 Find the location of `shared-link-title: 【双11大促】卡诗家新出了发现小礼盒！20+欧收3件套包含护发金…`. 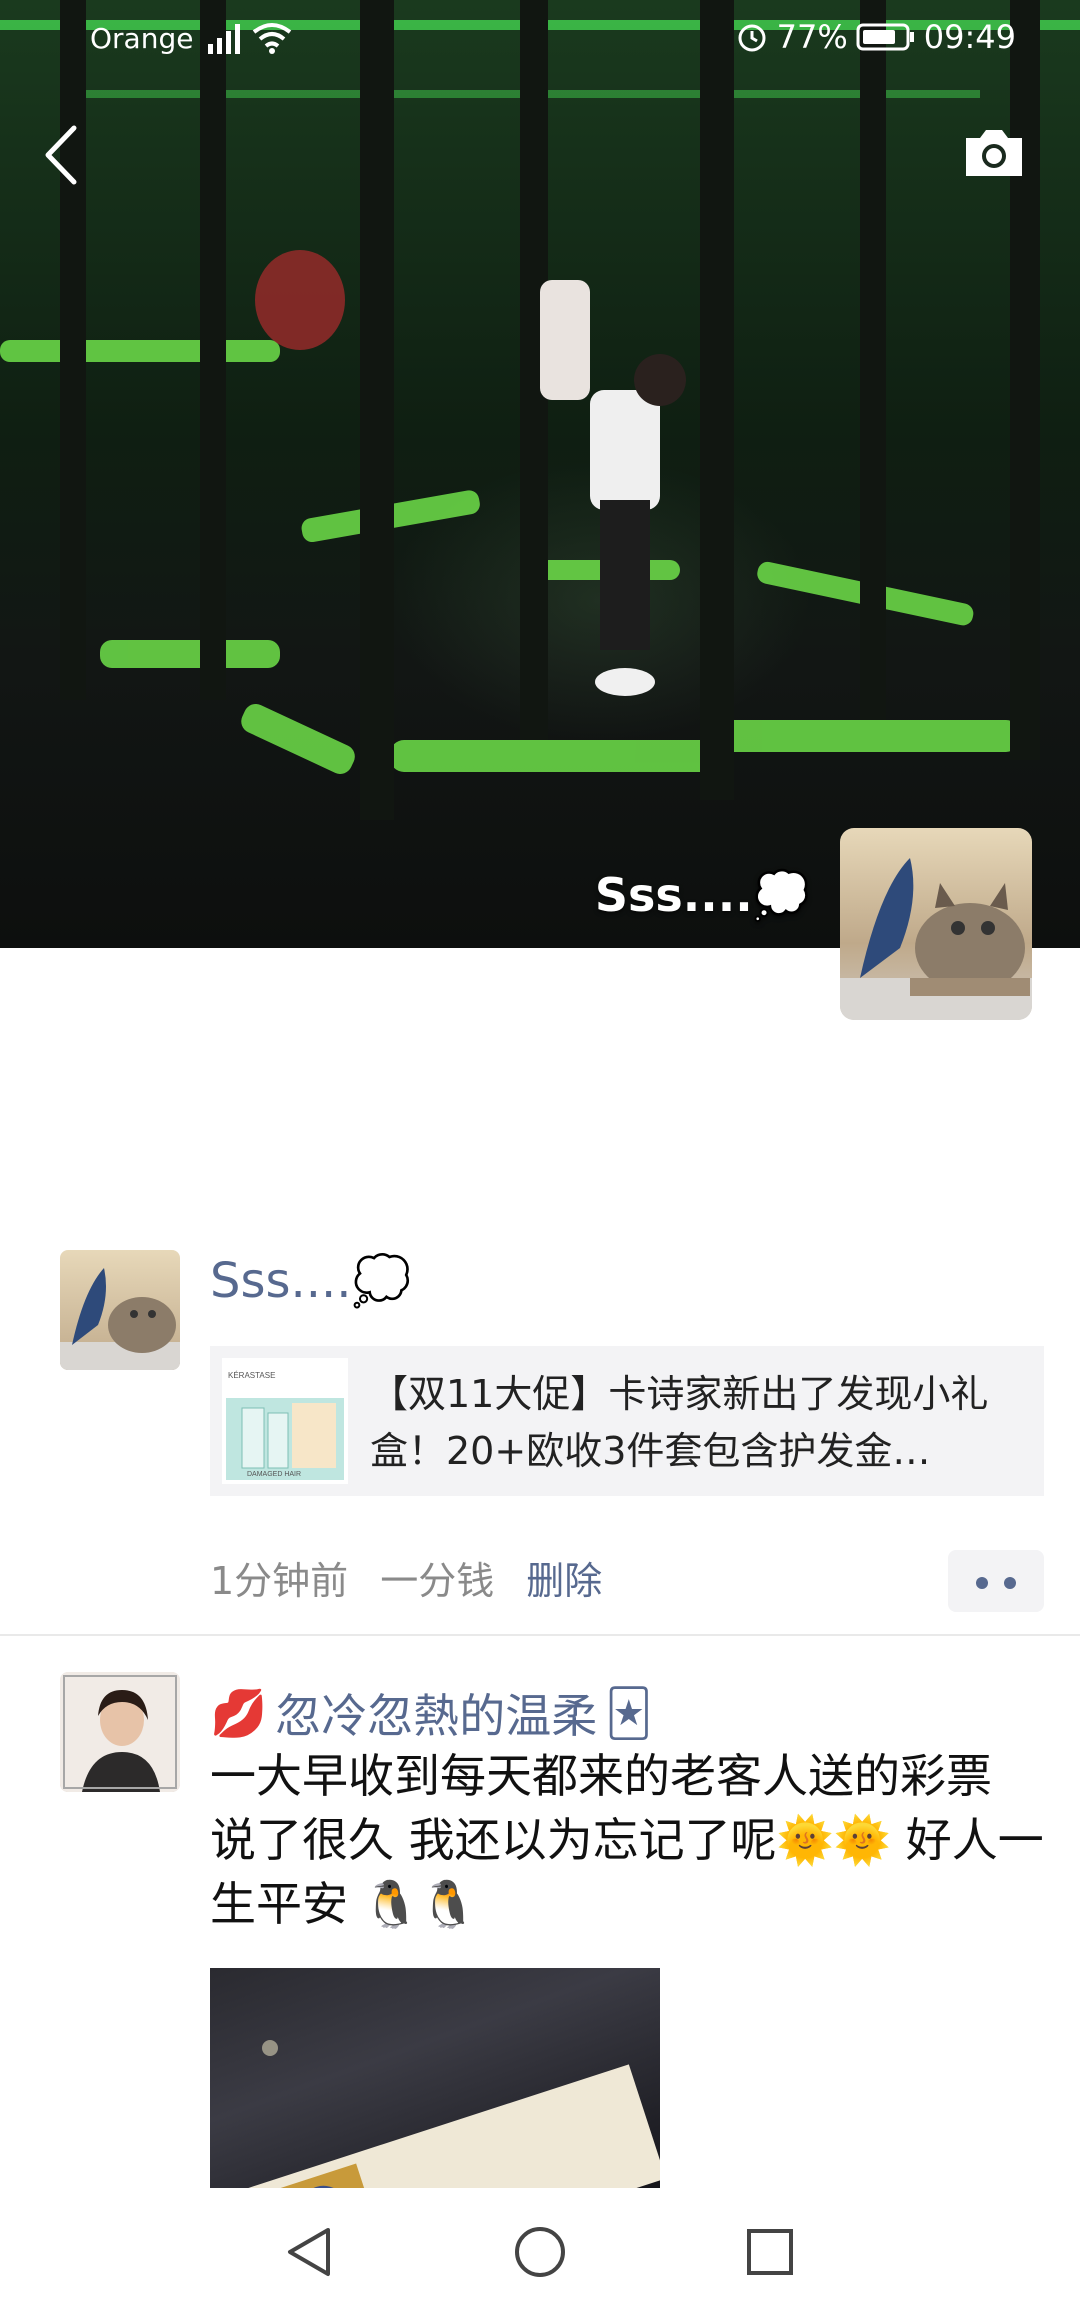

shared-link-title: 【双11大促】卡诗家新出了发现小礼盒！20+欧收3件套包含护发金… is located at coordinates (679, 1422).